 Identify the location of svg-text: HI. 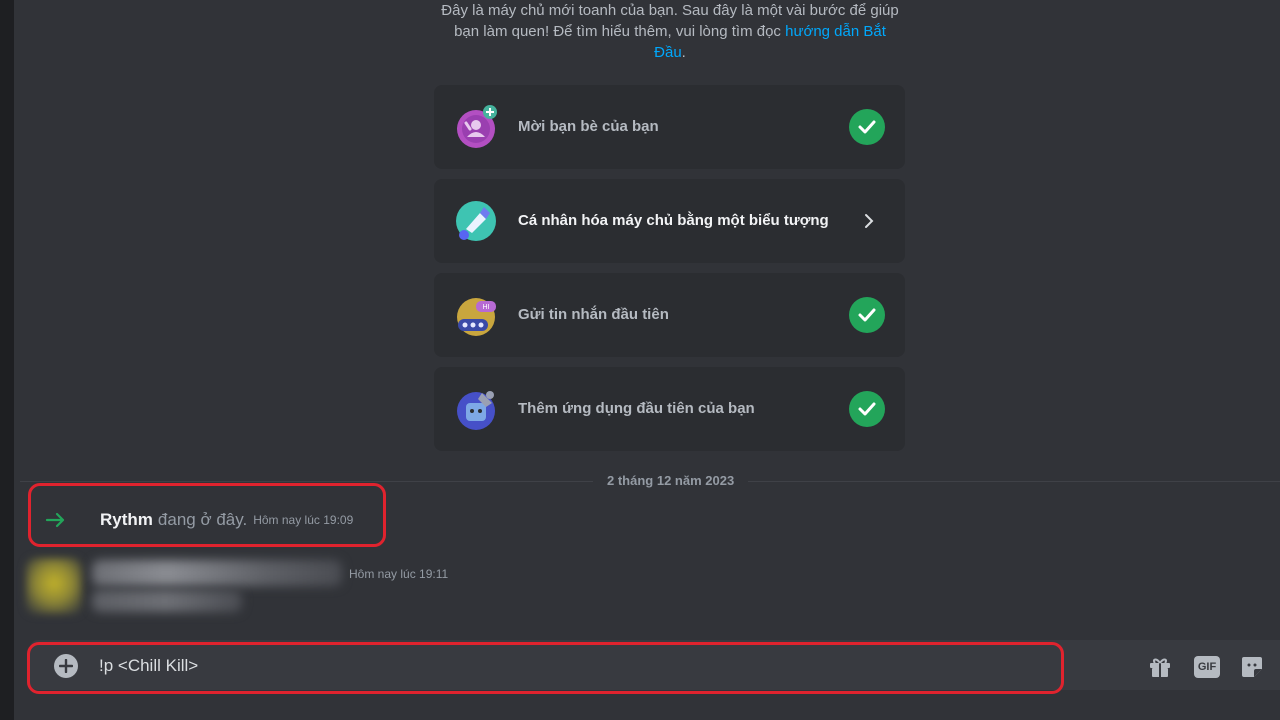
(486, 307).